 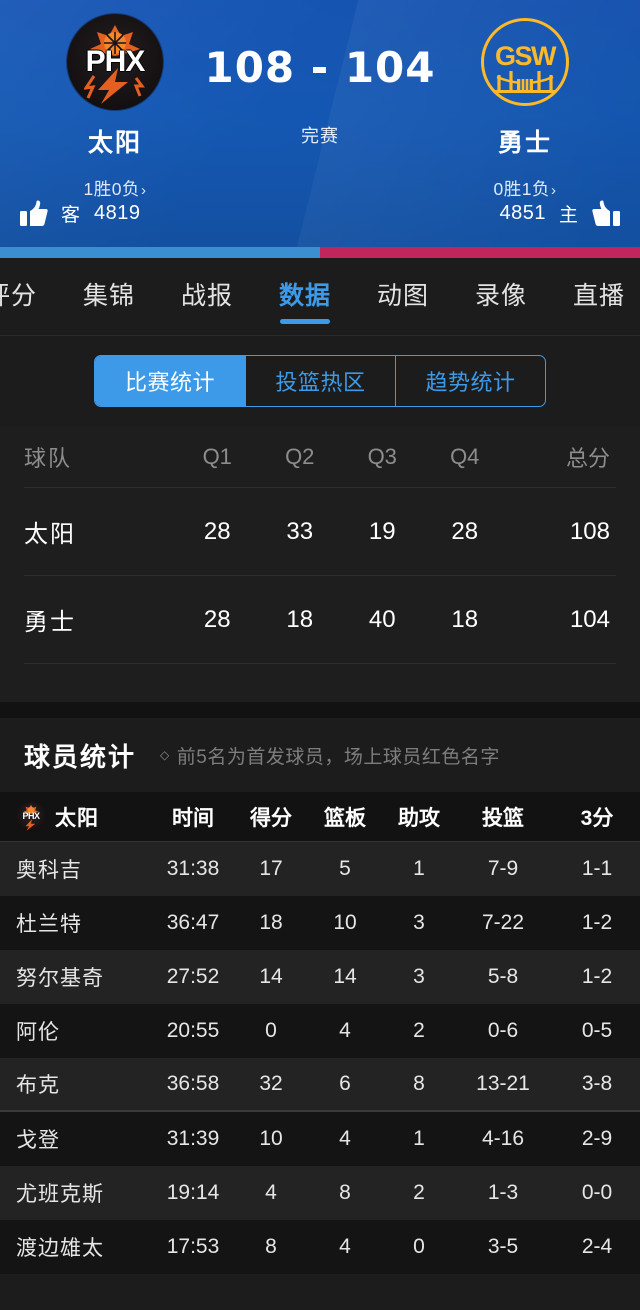 I want to click on player-name: 阿伦, so click(x=38, y=1032).